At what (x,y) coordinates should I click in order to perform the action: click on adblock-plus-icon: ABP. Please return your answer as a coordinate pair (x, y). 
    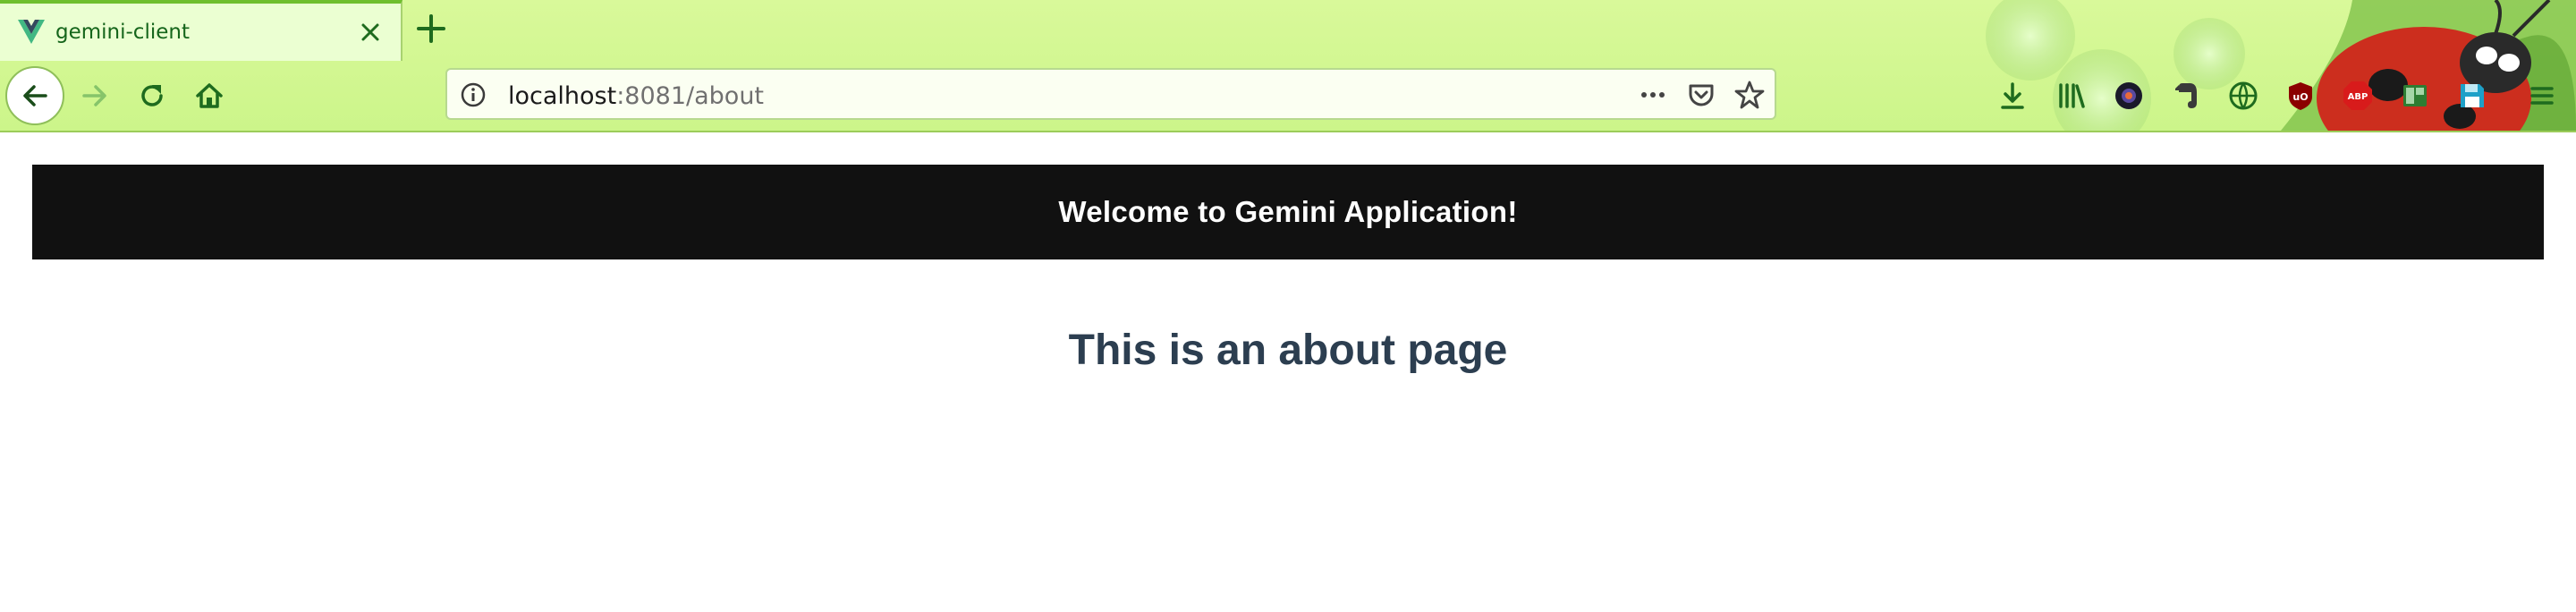
    Looking at the image, I should click on (2358, 96).